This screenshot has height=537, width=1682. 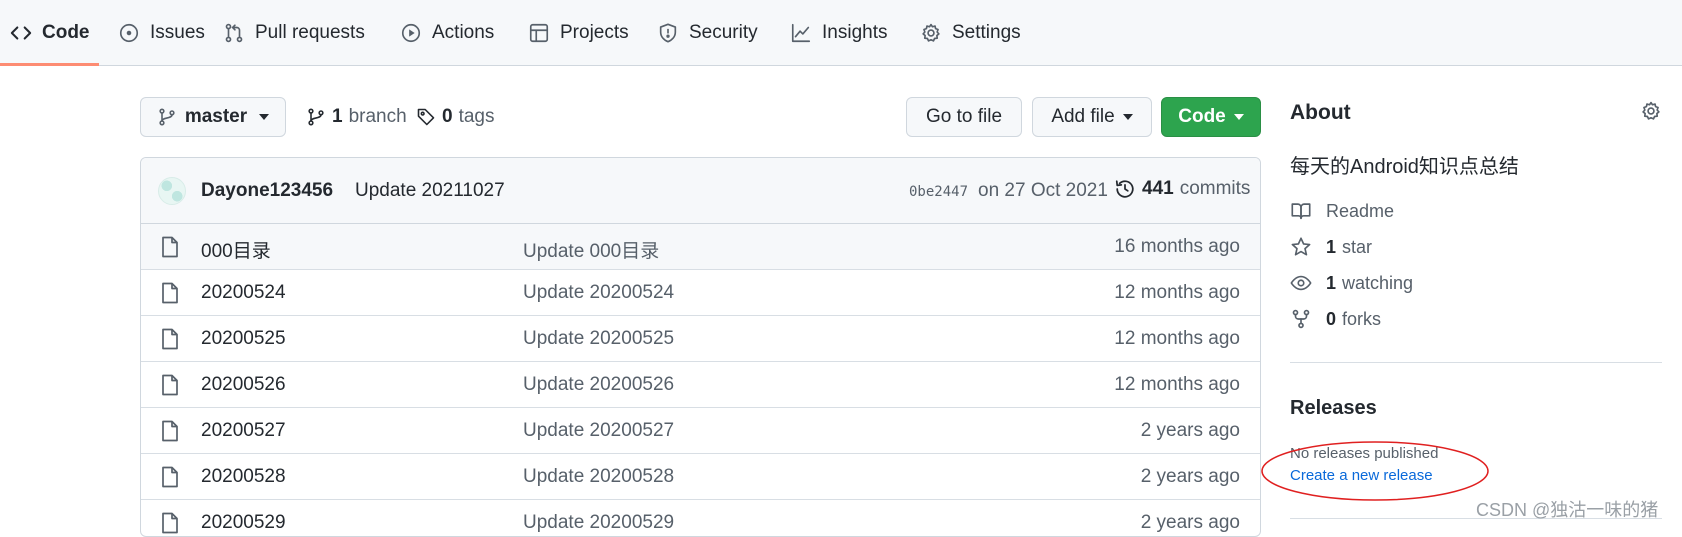 I want to click on tab-pull-requests: Pull requests, so click(x=294, y=33).